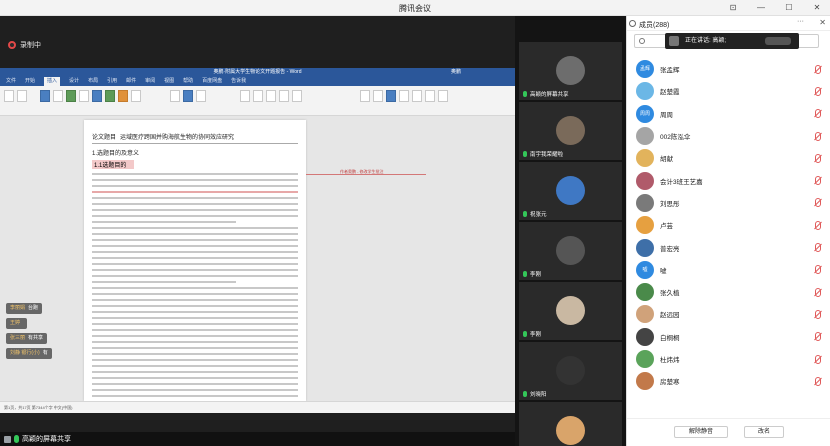  Describe the element at coordinates (701, 432) in the screenshot. I see `unmute-all-button: 解除静音` at that location.